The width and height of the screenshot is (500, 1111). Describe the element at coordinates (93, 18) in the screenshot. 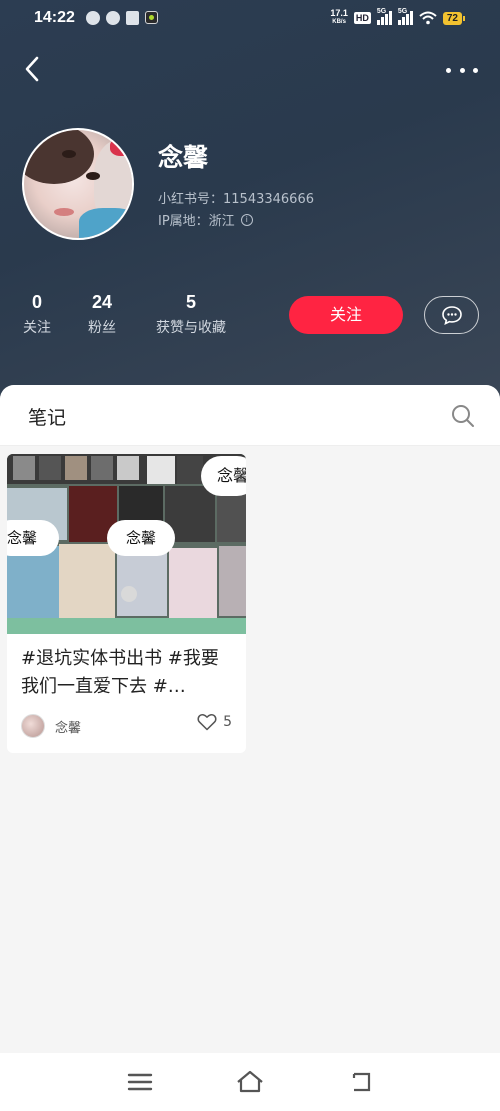

I see `wechat-icon` at that location.